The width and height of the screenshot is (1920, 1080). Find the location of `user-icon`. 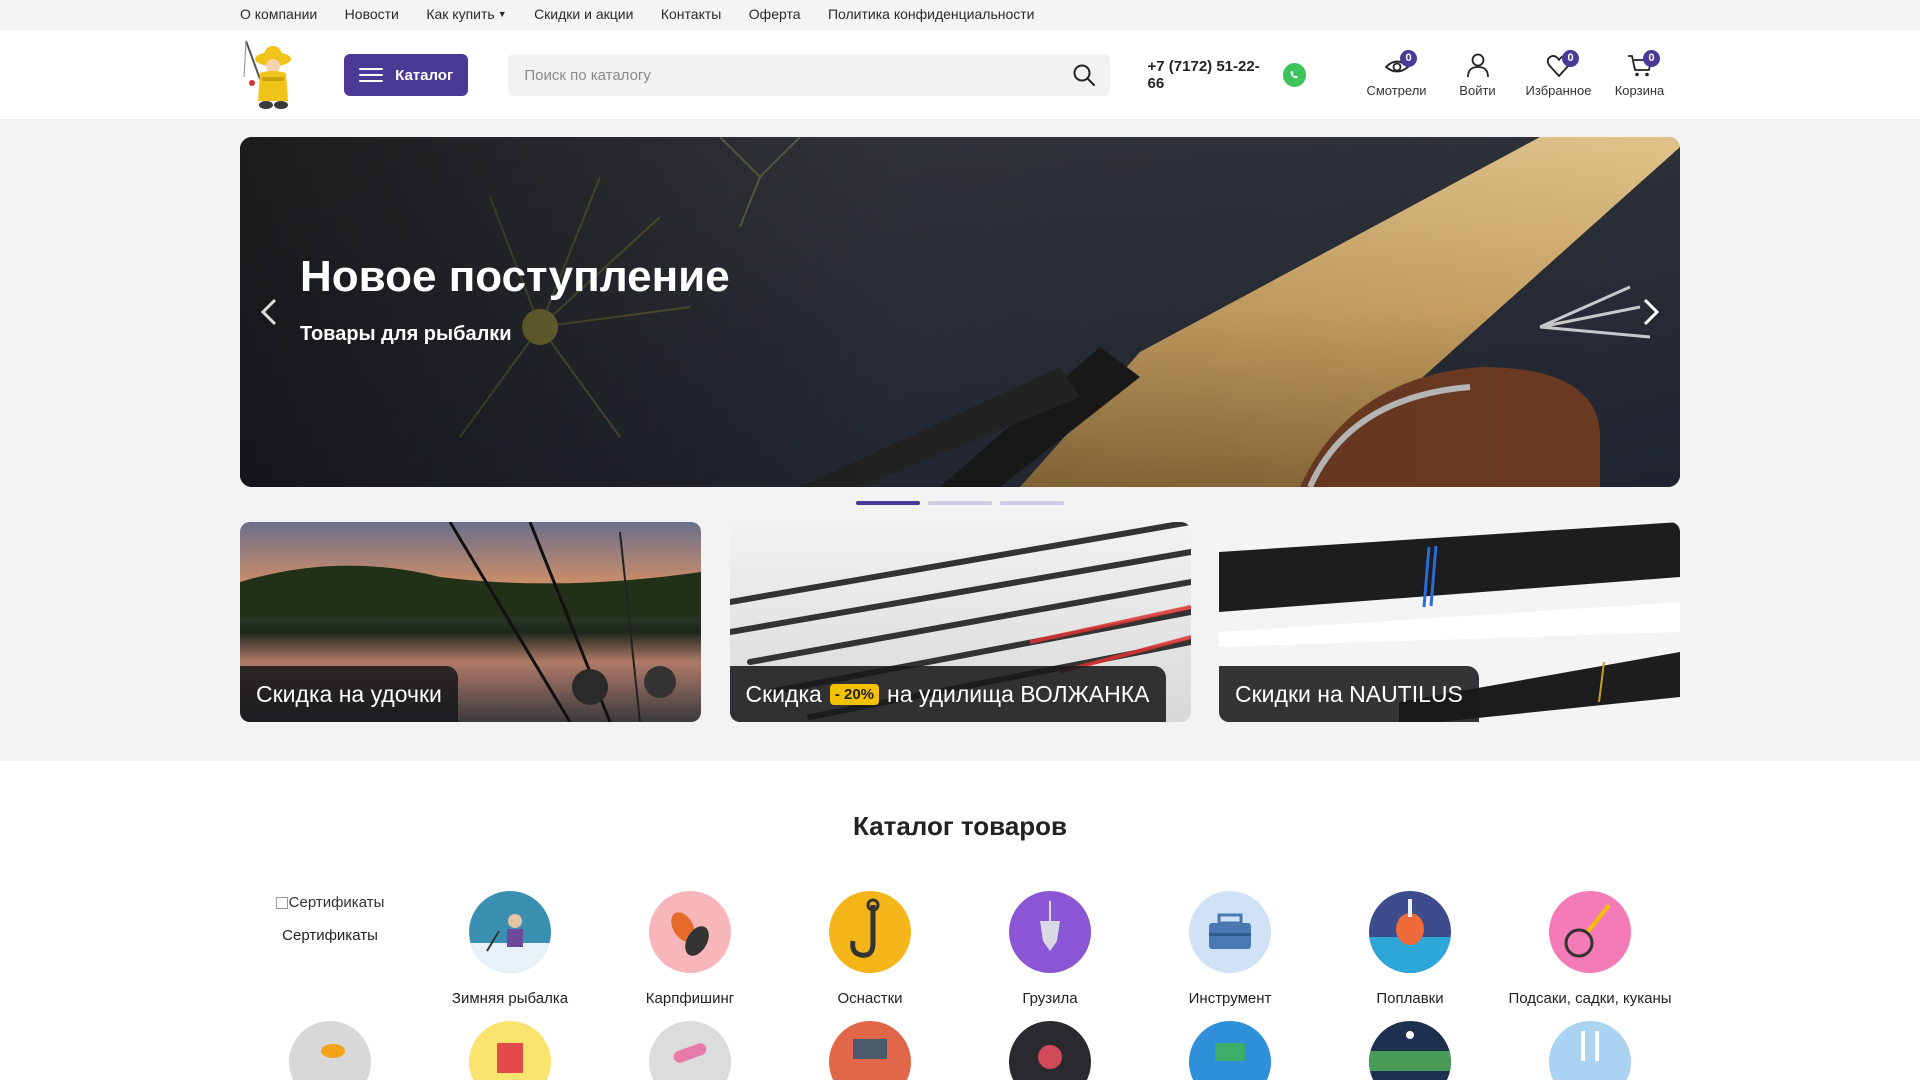

user-icon is located at coordinates (1477, 65).